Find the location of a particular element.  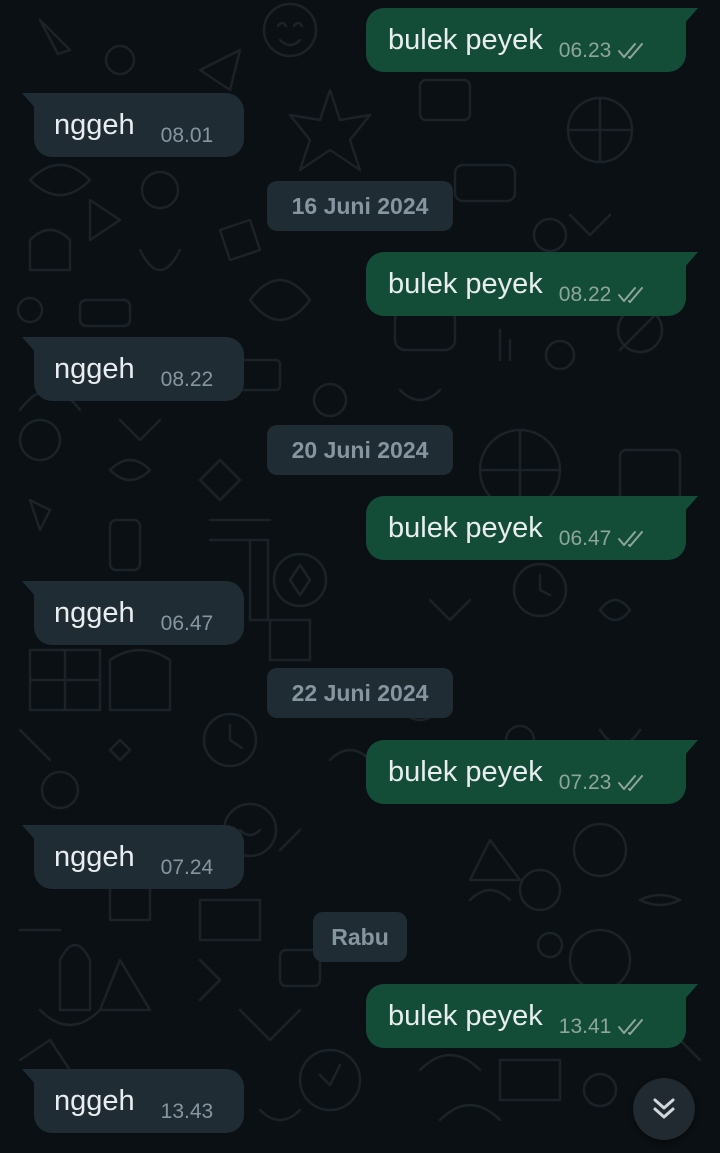

incoming-message: nggeh 13.43 is located at coordinates (133, 1101).